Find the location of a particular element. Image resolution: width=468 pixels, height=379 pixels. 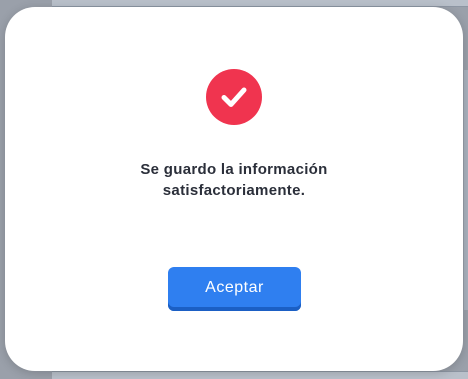

message-line-2: satisfactoriamente. is located at coordinates (234, 190).